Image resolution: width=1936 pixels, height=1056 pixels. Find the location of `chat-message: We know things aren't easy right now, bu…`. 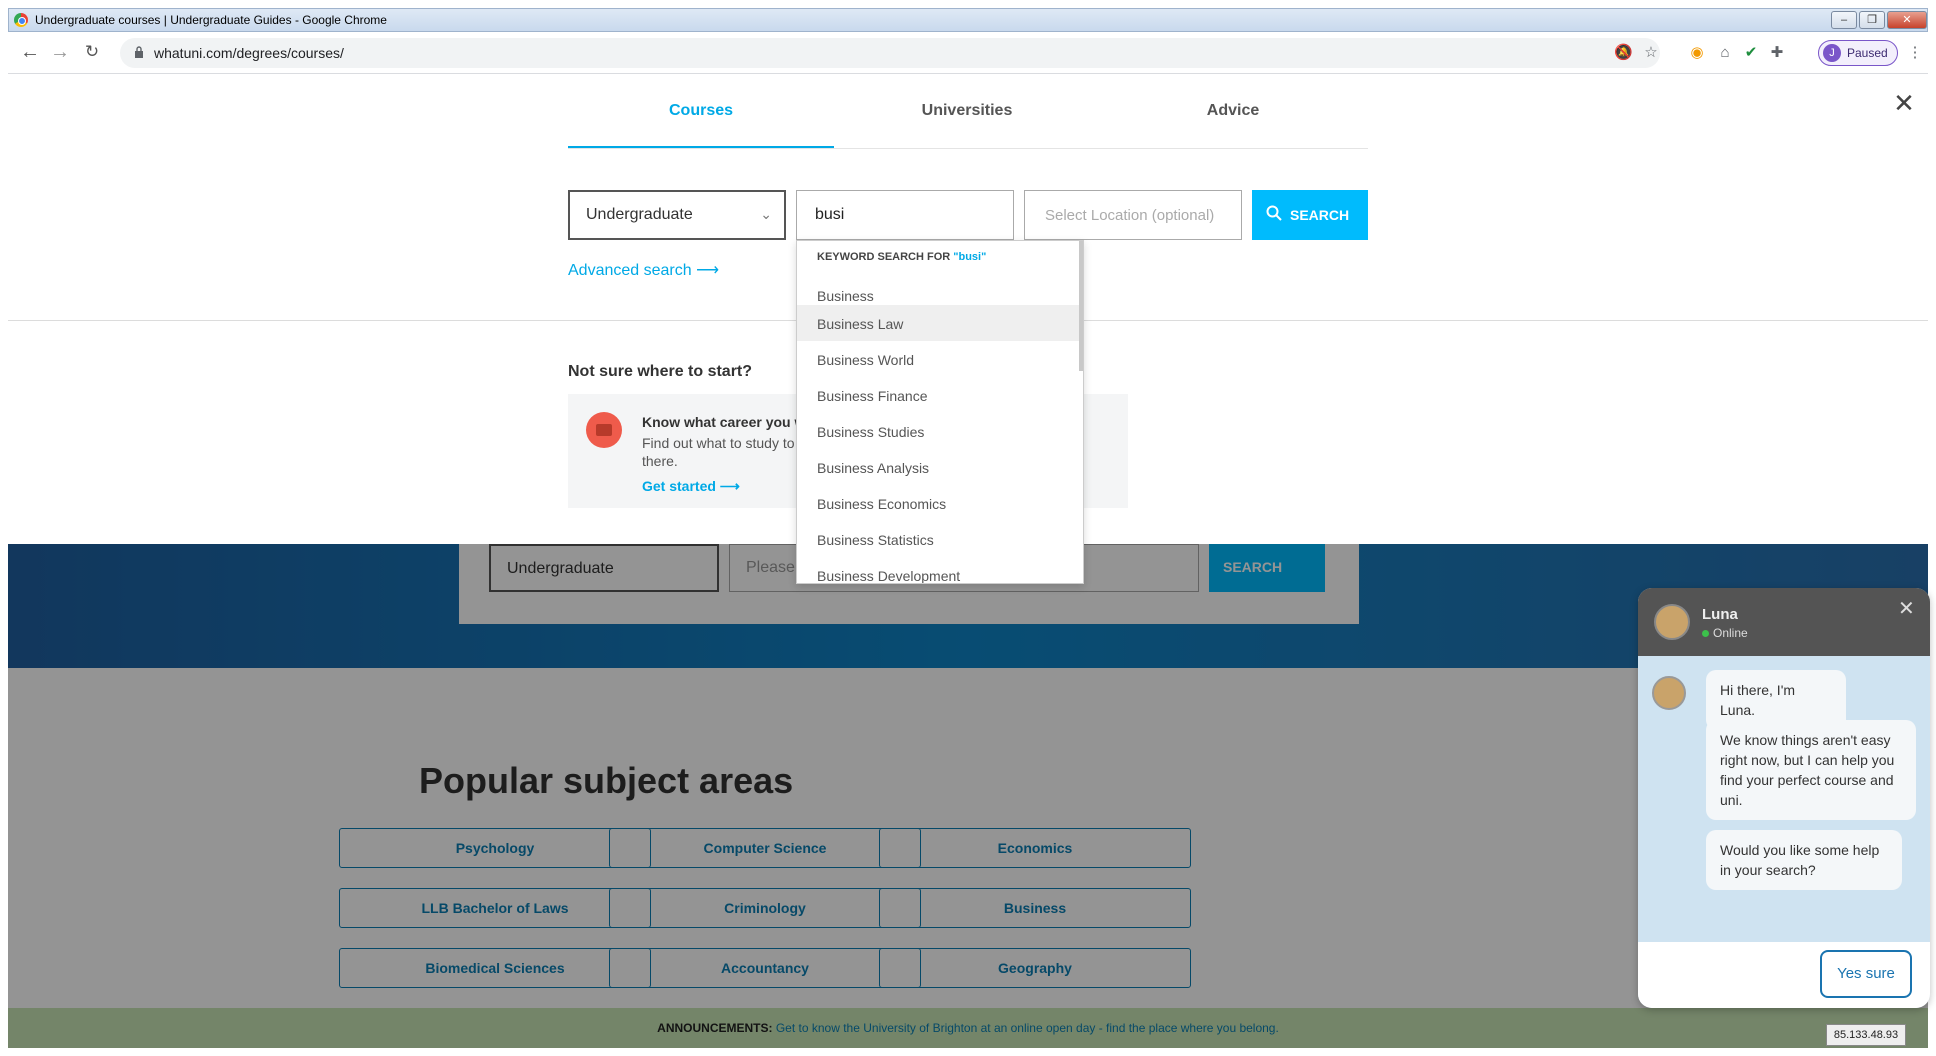

chat-message: We know things aren't easy right now, bu… is located at coordinates (1811, 770).